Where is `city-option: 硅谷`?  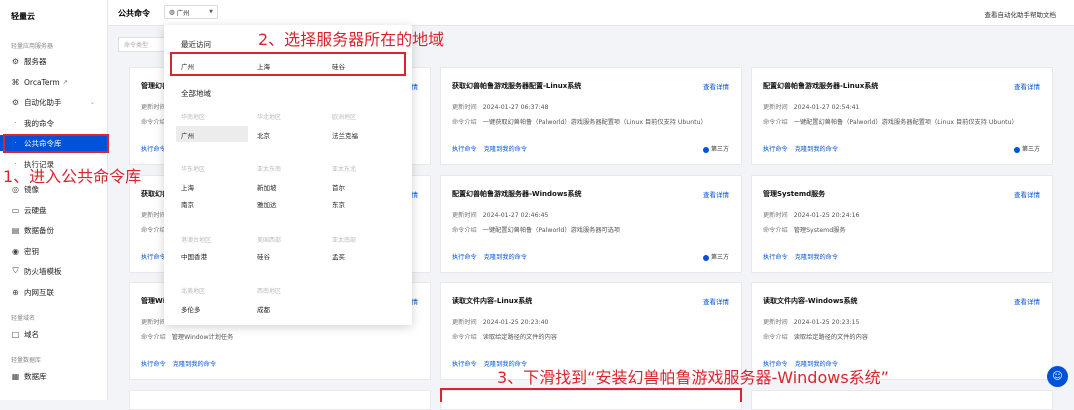
city-option: 硅谷 is located at coordinates (263, 256).